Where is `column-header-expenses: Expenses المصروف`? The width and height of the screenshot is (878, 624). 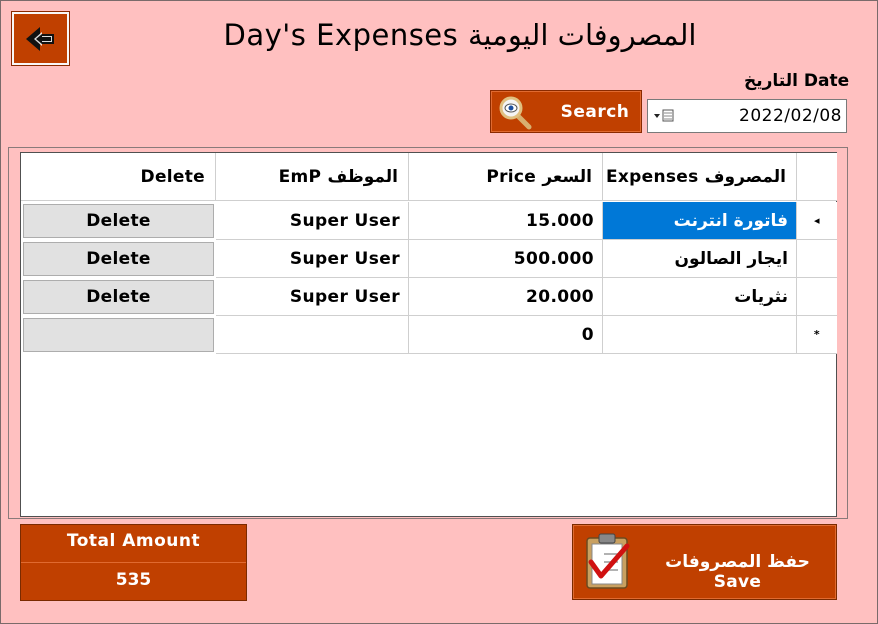 column-header-expenses: Expenses المصروف is located at coordinates (700, 177).